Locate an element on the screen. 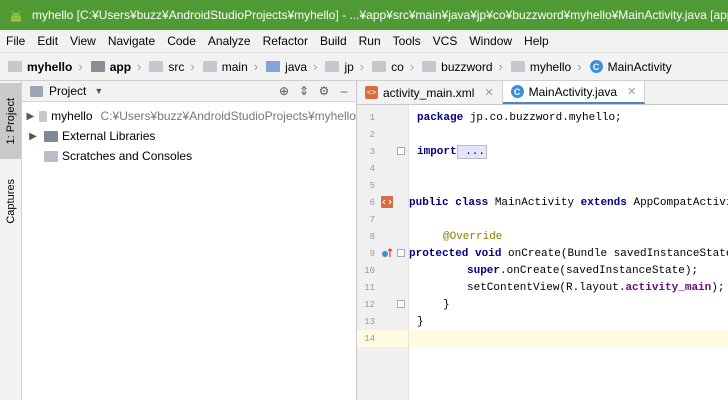 This screenshot has width=728, height=400. line-number-current: 14 is located at coordinates (382, 338).